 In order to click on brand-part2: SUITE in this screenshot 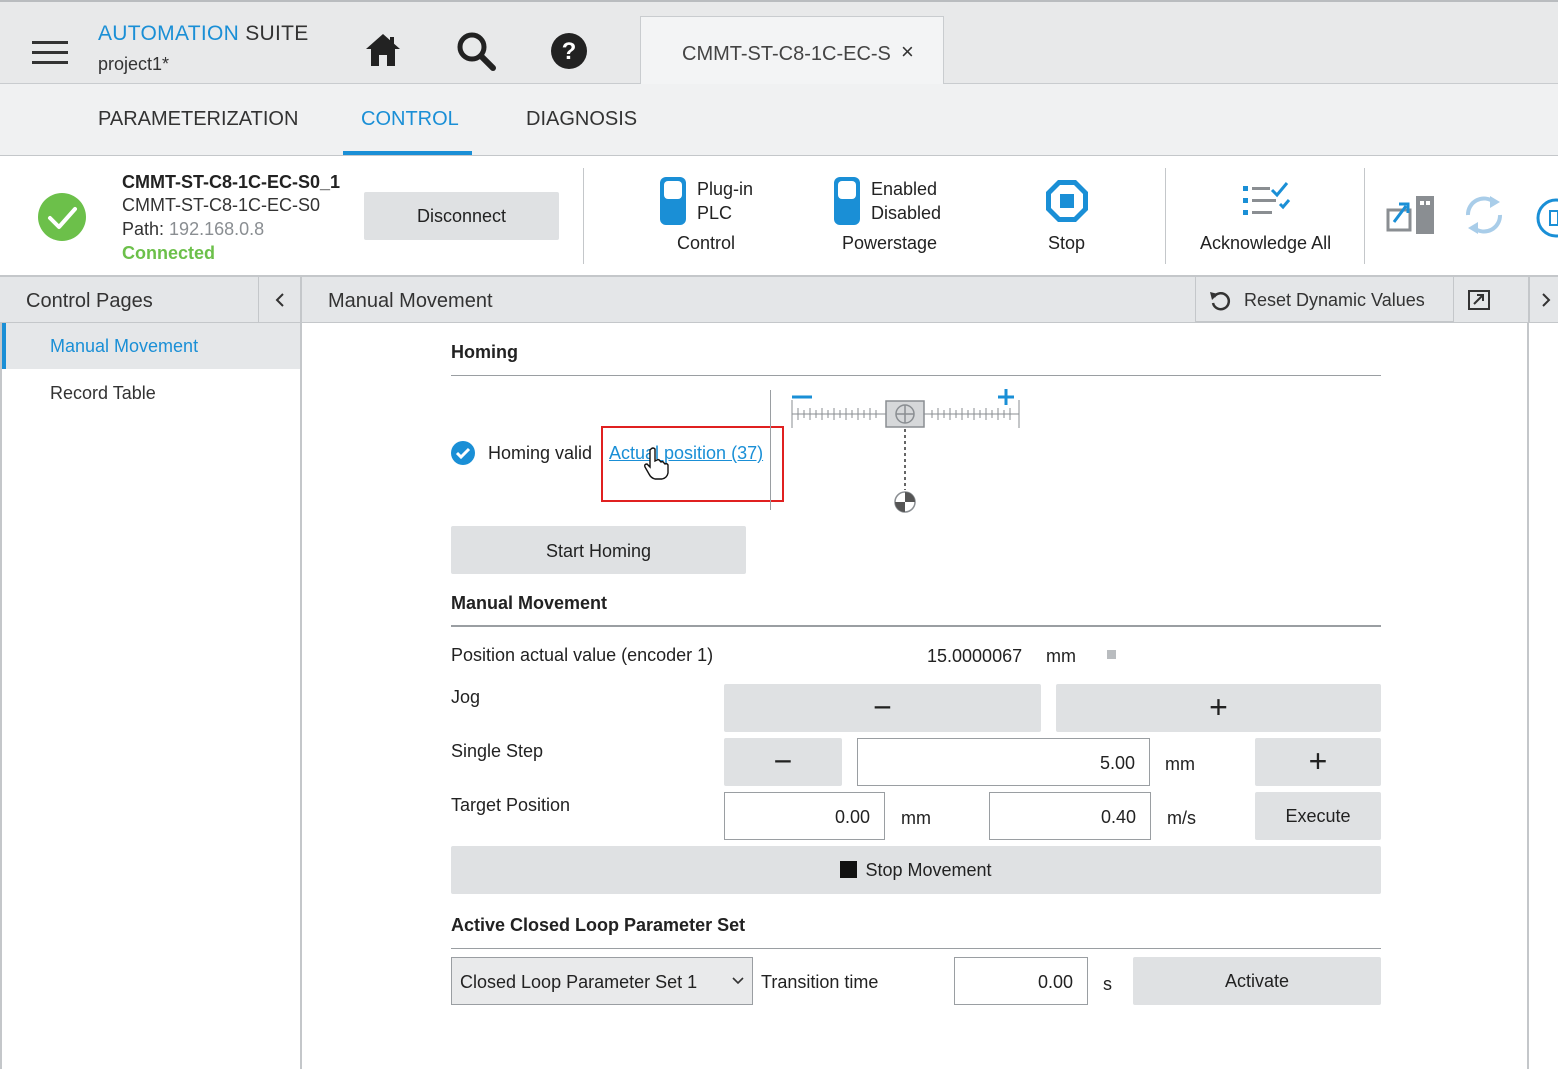, I will do `click(277, 33)`.